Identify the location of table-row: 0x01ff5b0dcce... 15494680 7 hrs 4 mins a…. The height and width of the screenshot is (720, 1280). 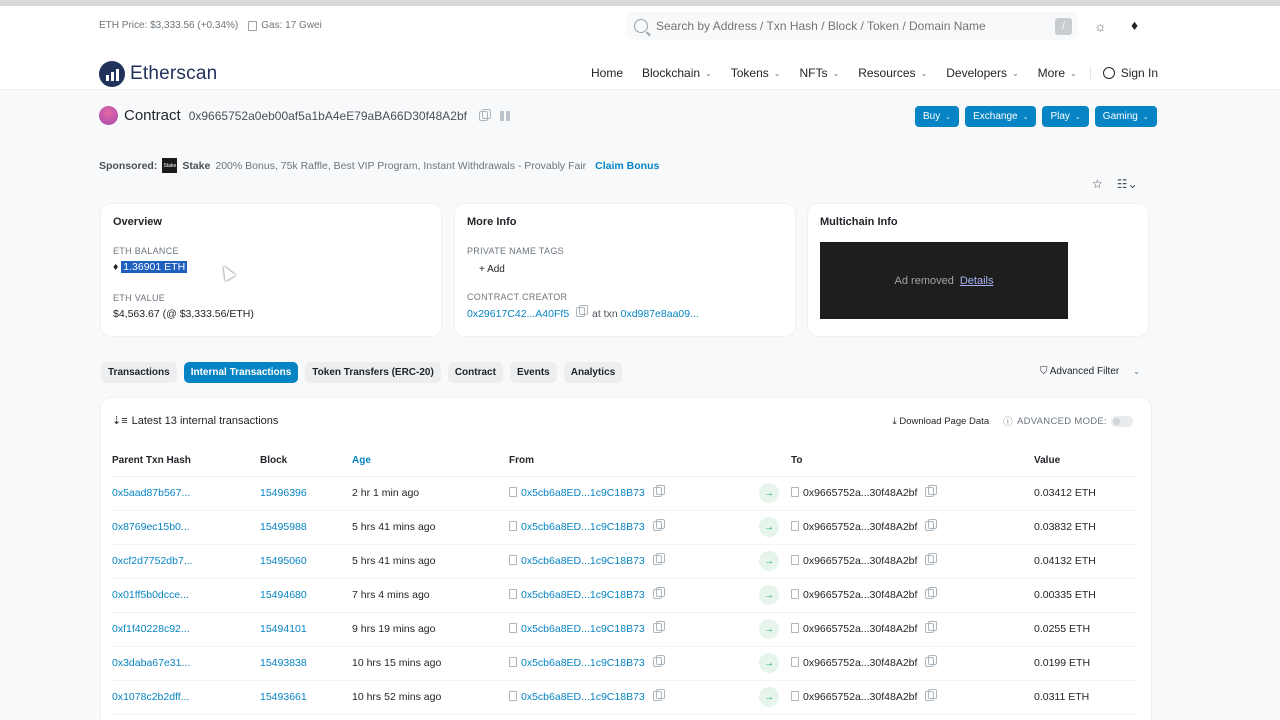
(625, 595).